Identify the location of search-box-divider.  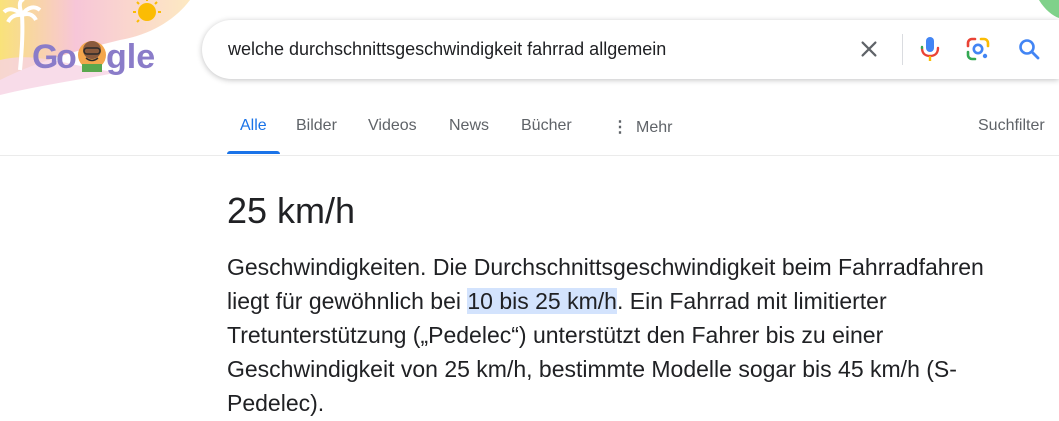
(902, 49).